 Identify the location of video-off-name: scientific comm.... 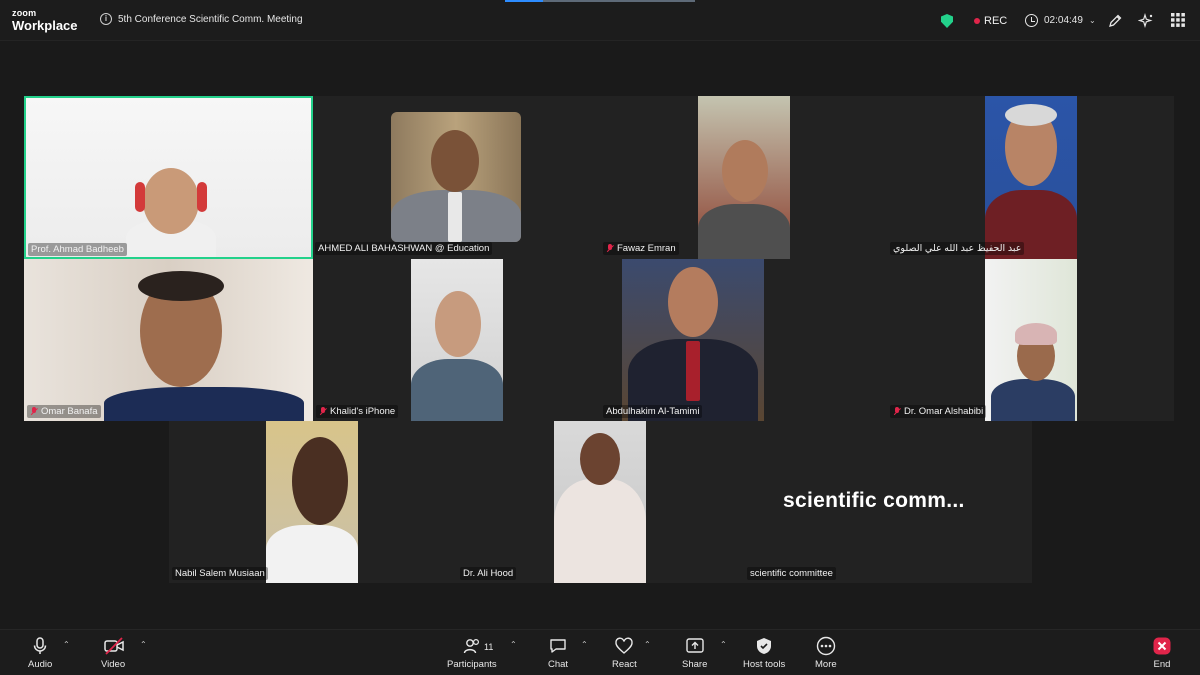
(874, 500).